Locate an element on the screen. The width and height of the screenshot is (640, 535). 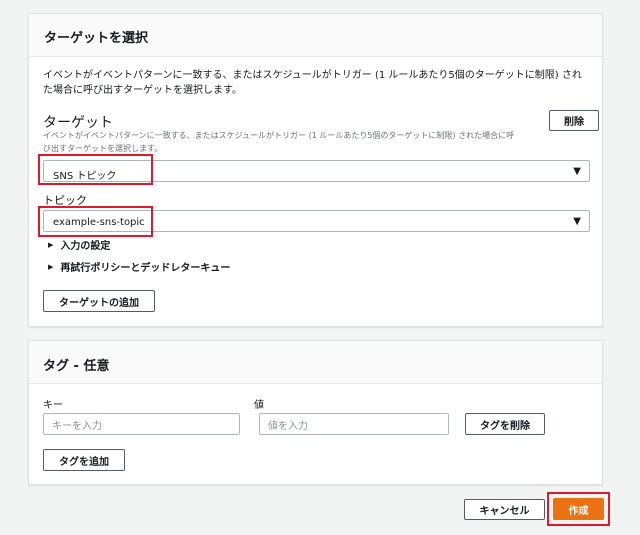
tags-panel-title: タグ - 任意 is located at coordinates (76, 366).